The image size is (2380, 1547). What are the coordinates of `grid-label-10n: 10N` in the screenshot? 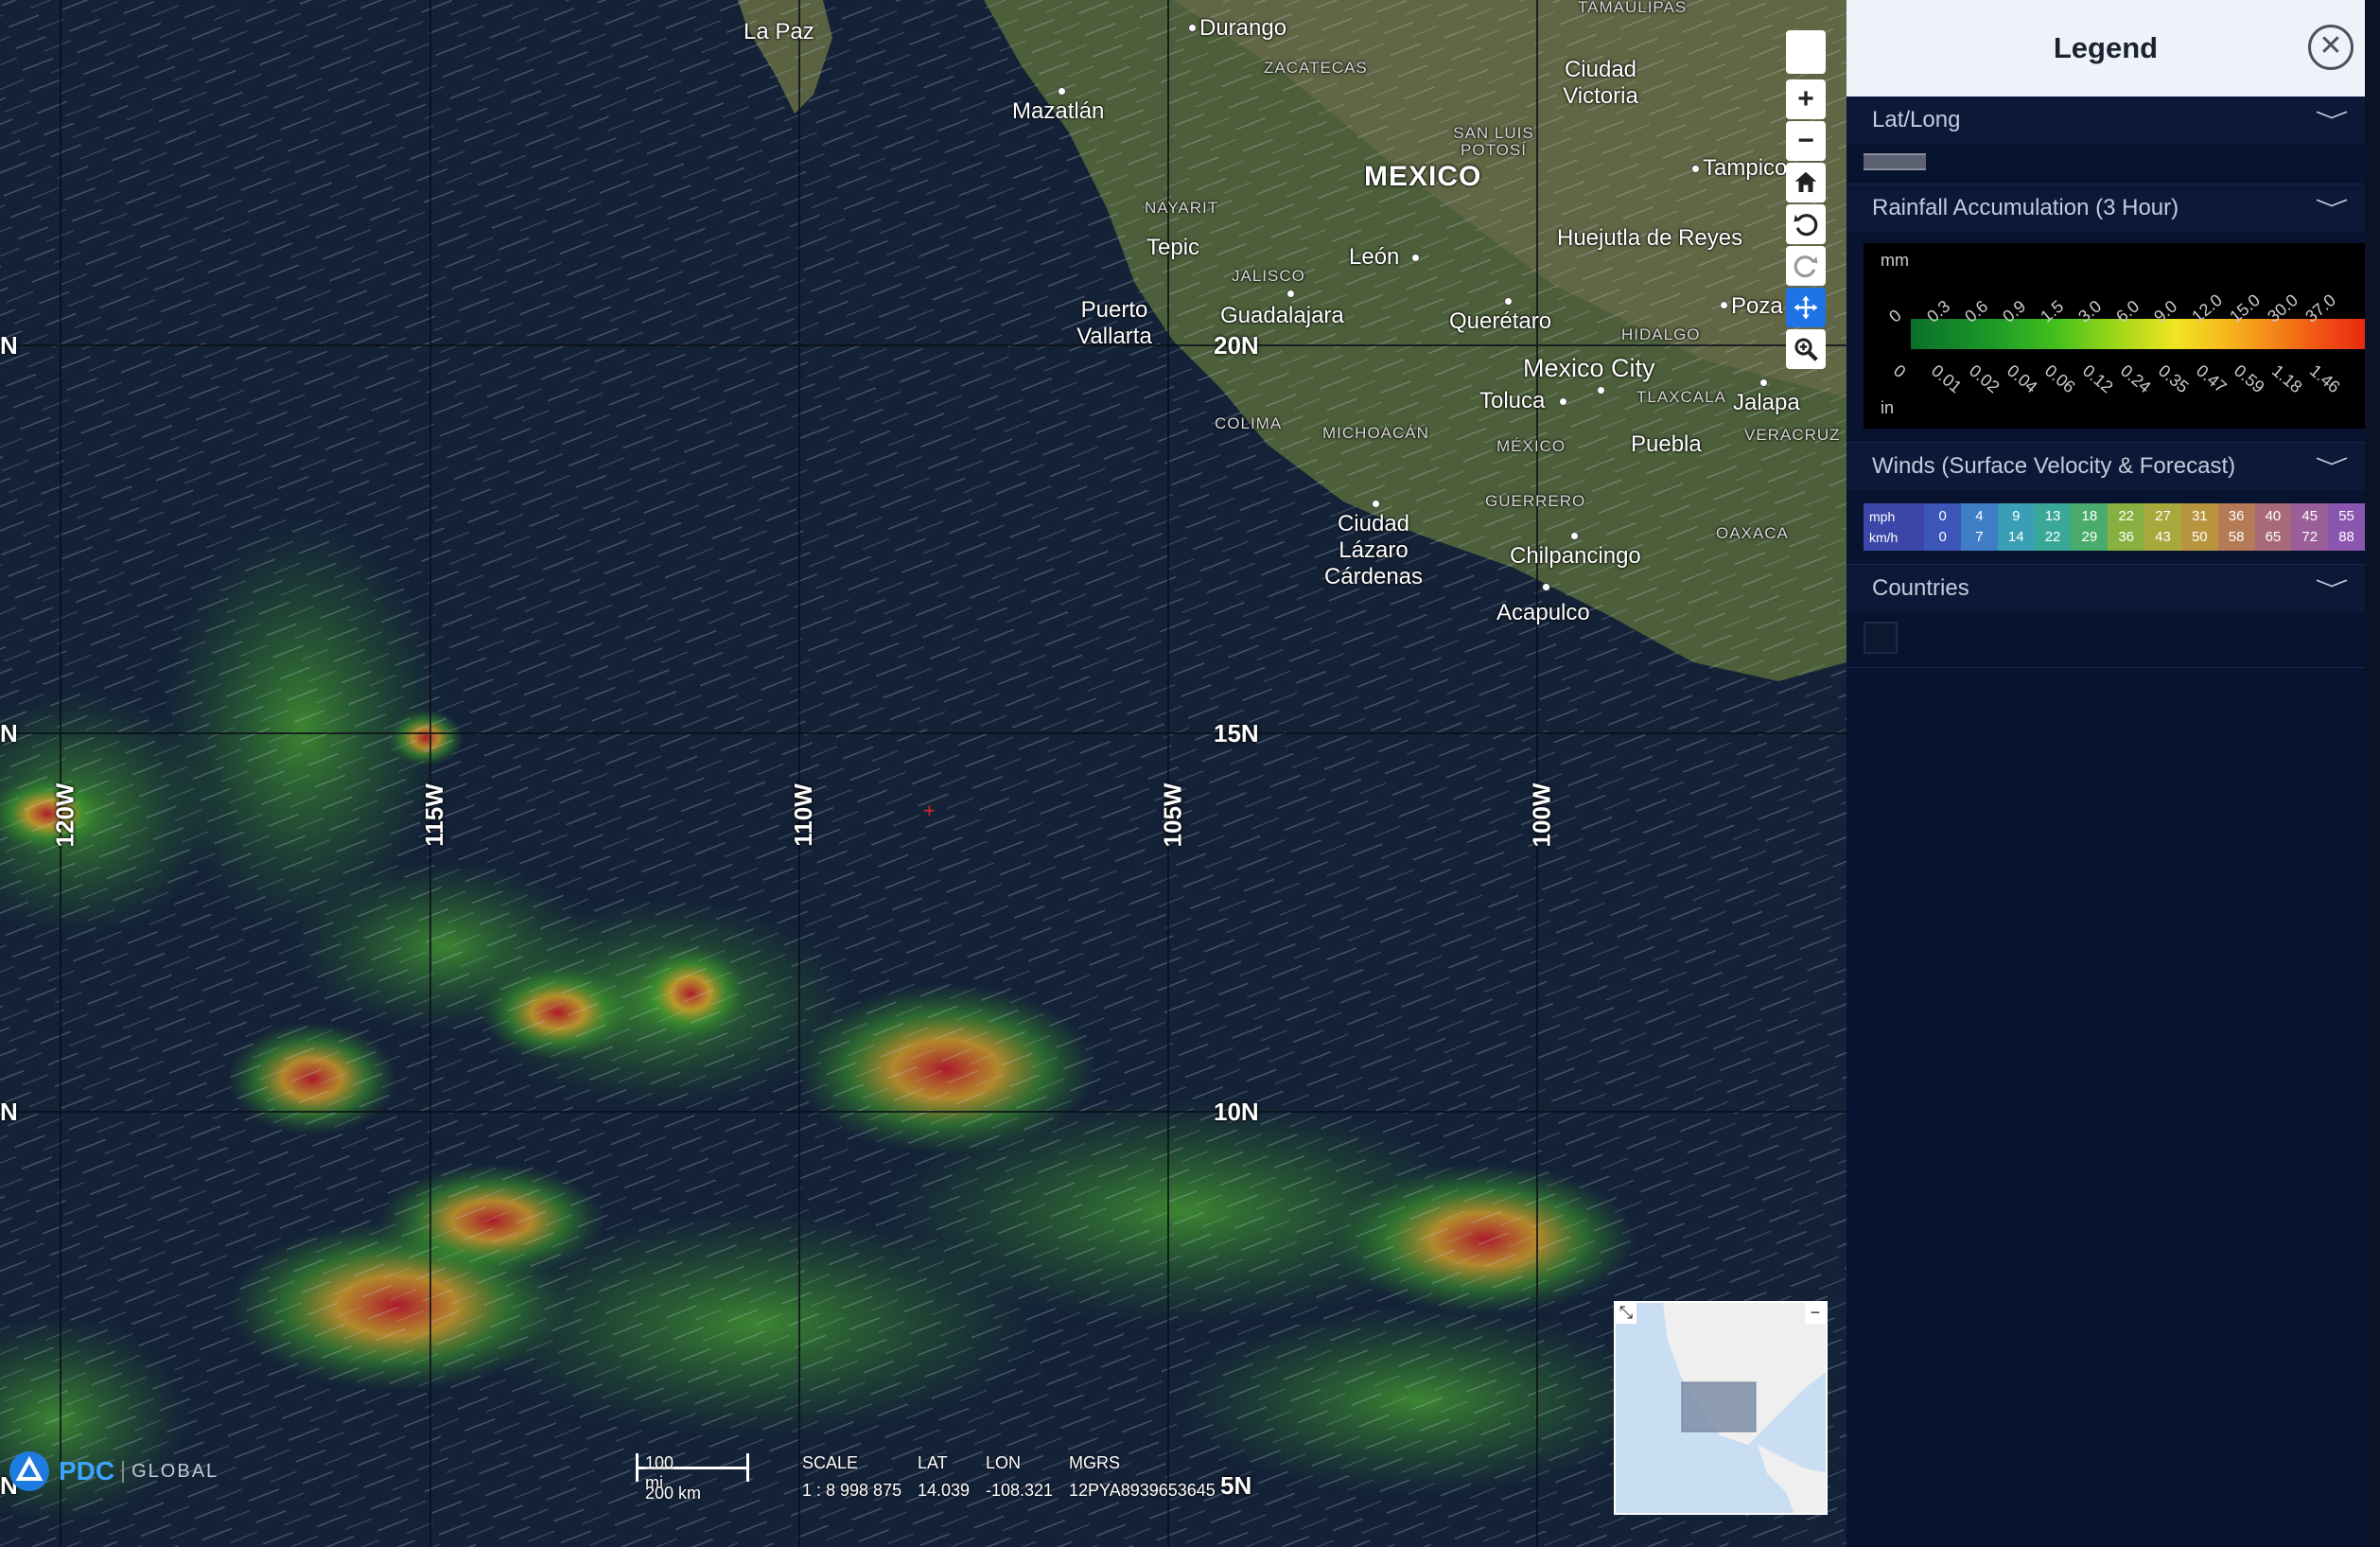 It's located at (1236, 1112).